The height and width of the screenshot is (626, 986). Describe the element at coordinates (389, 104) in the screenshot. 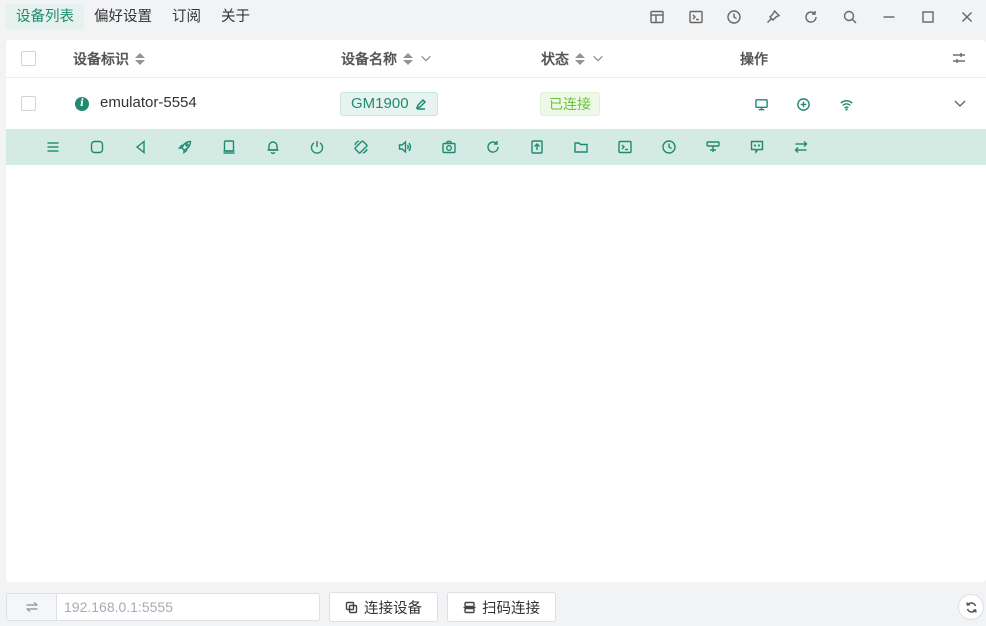

I see `device-name-tag: GM1900` at that location.